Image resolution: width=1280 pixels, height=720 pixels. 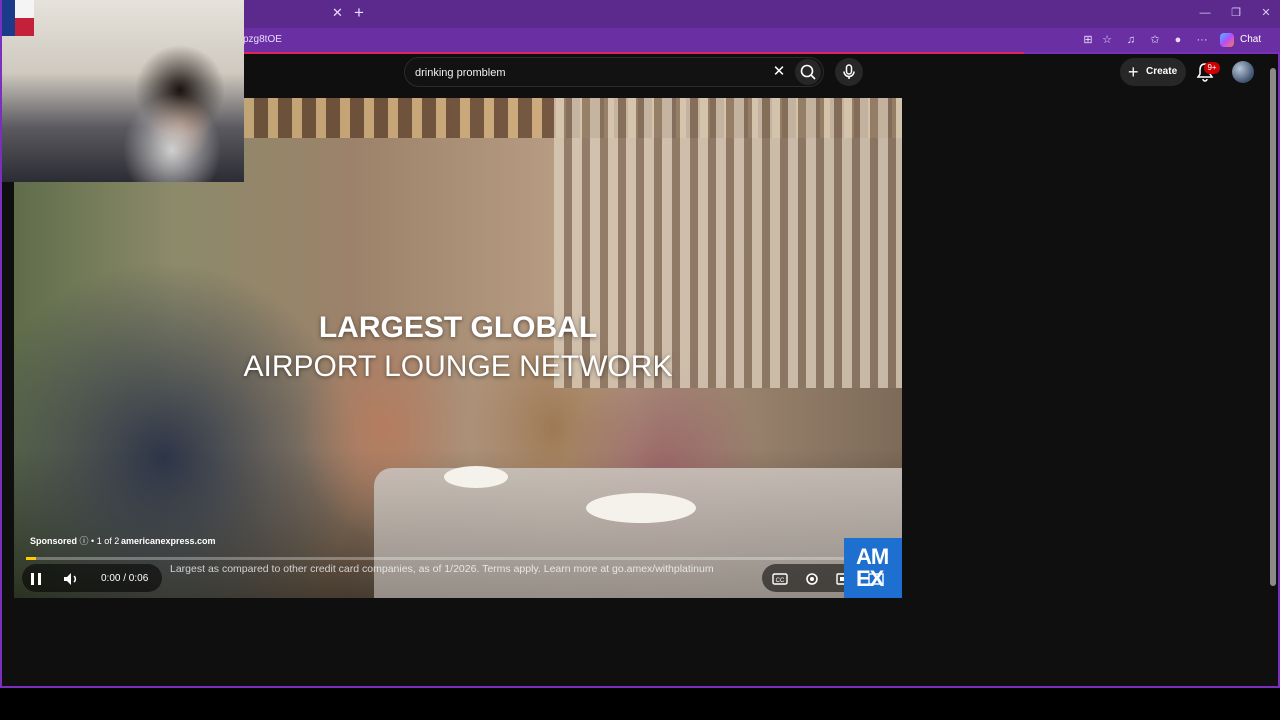 What do you see at coordinates (125, 578) in the screenshot?
I see `time-display: 0:00 / 0:06` at bounding box center [125, 578].